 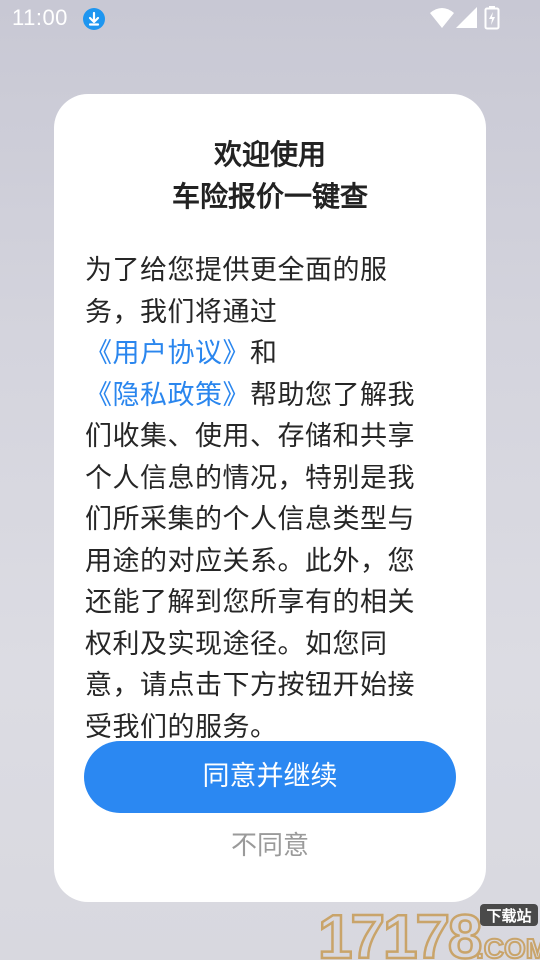 I want to click on dialog-title: 欢迎使用 车险报价一键查, so click(x=270, y=176).